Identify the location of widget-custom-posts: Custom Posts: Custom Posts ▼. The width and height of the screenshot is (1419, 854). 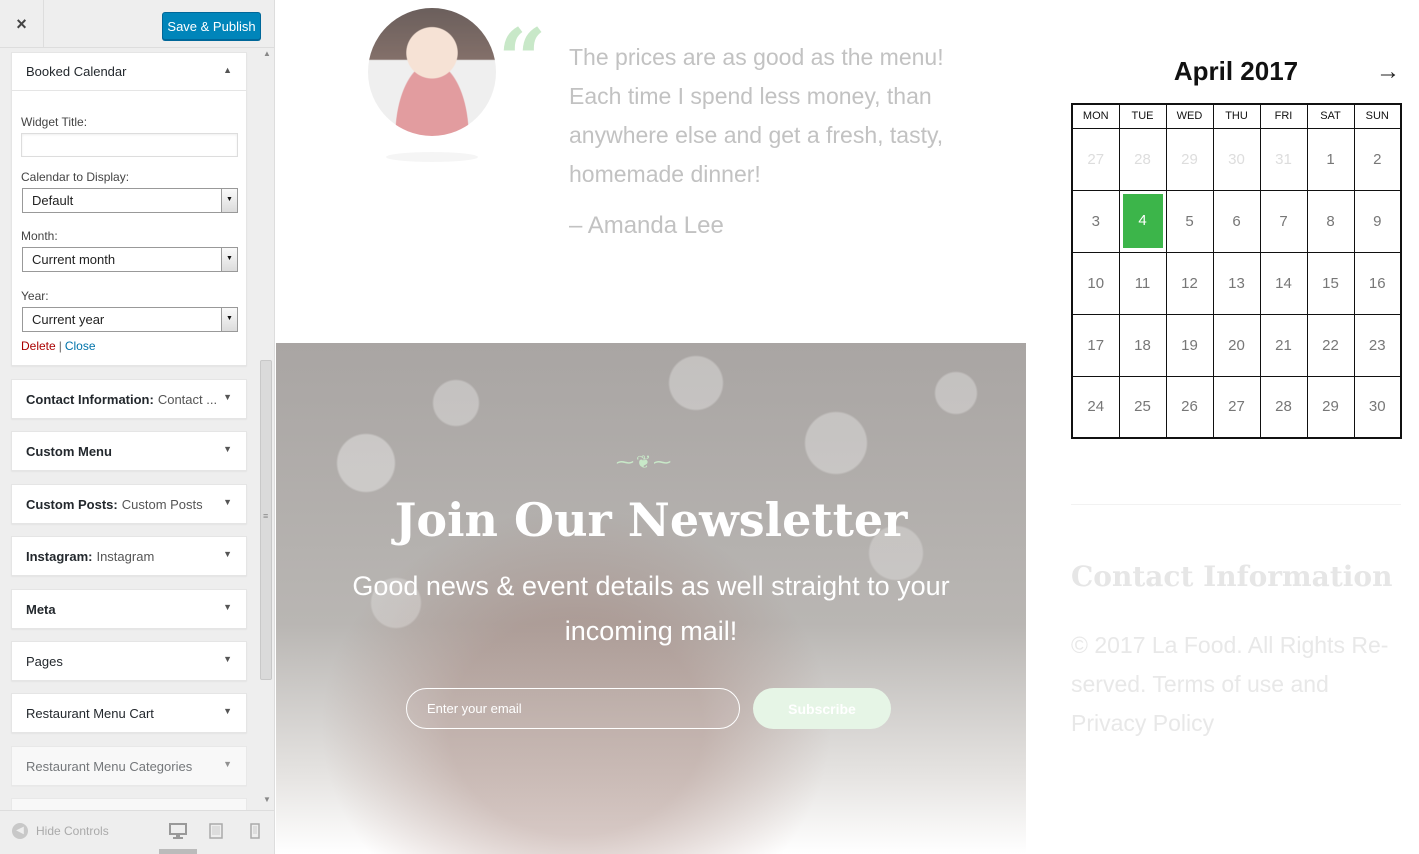
(129, 504).